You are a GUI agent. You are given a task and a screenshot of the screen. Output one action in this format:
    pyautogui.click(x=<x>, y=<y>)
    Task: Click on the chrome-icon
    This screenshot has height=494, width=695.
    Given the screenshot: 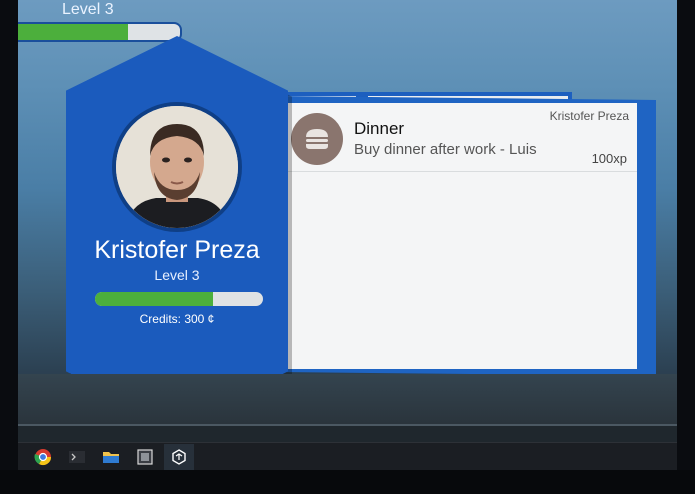 What is the action you would take?
    pyautogui.click(x=43, y=457)
    